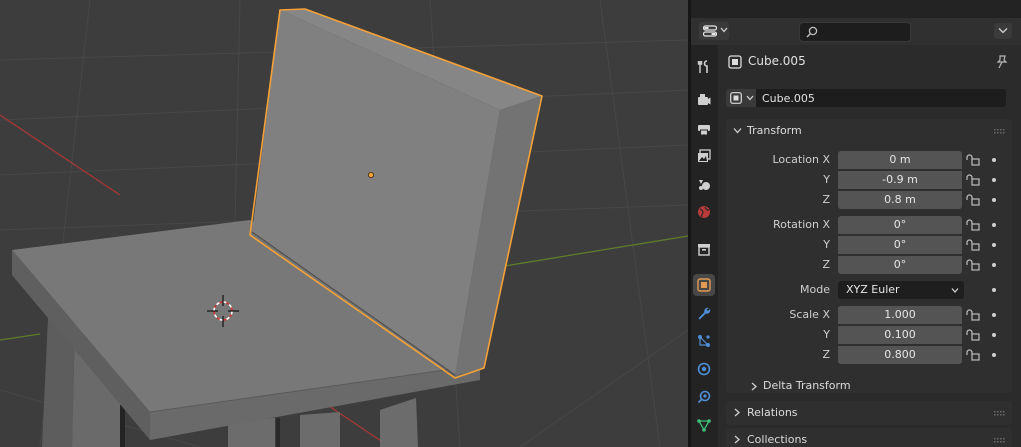 The height and width of the screenshot is (447, 1021). Describe the element at coordinates (777, 61) in the screenshot. I see `context-object-name: Cube.005` at that location.